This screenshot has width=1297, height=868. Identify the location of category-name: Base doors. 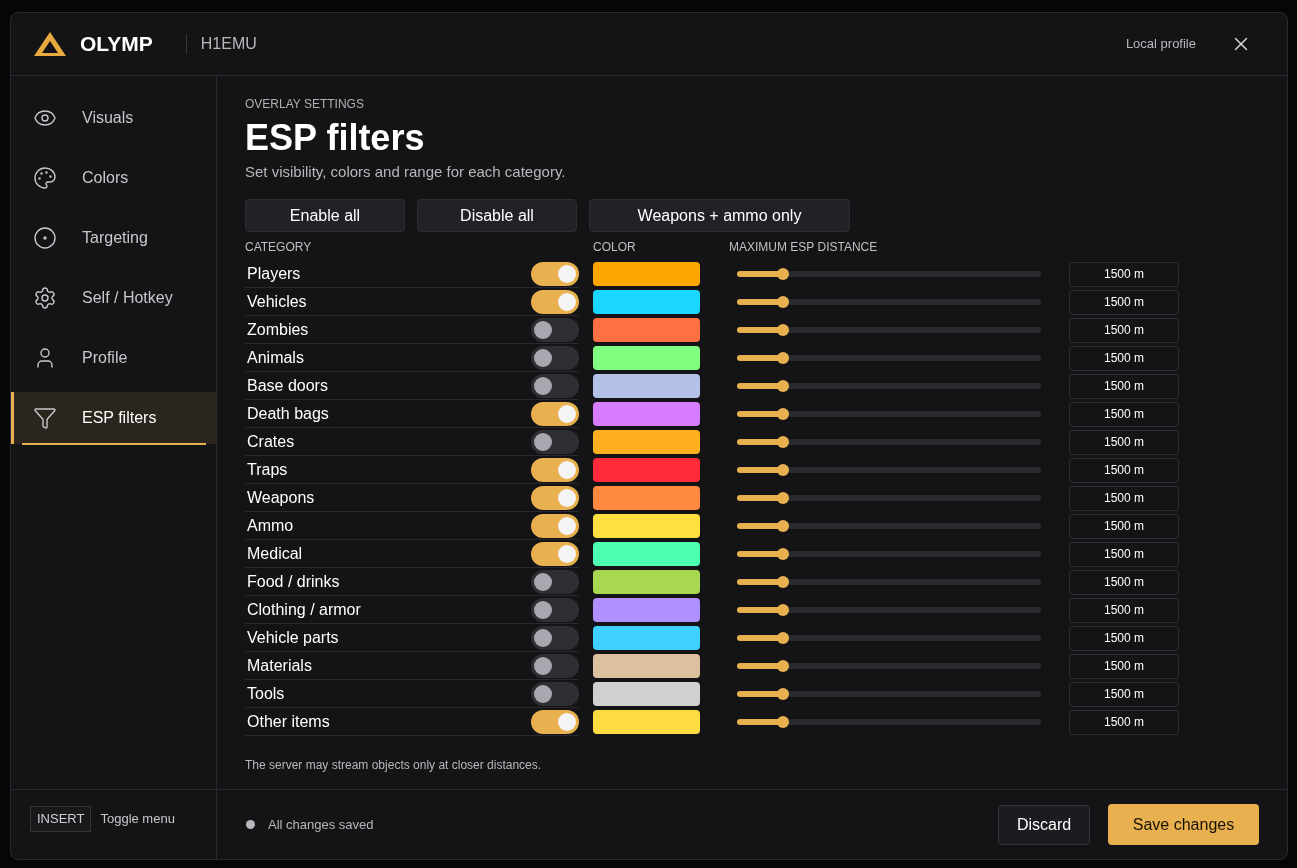
(287, 385).